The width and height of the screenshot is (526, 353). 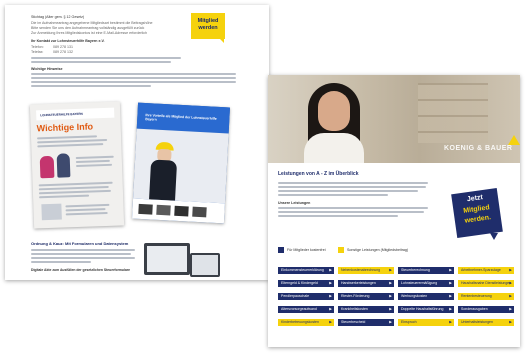 I want to click on service-button: Pendlerpauschale ▶, so click(x=306, y=296).